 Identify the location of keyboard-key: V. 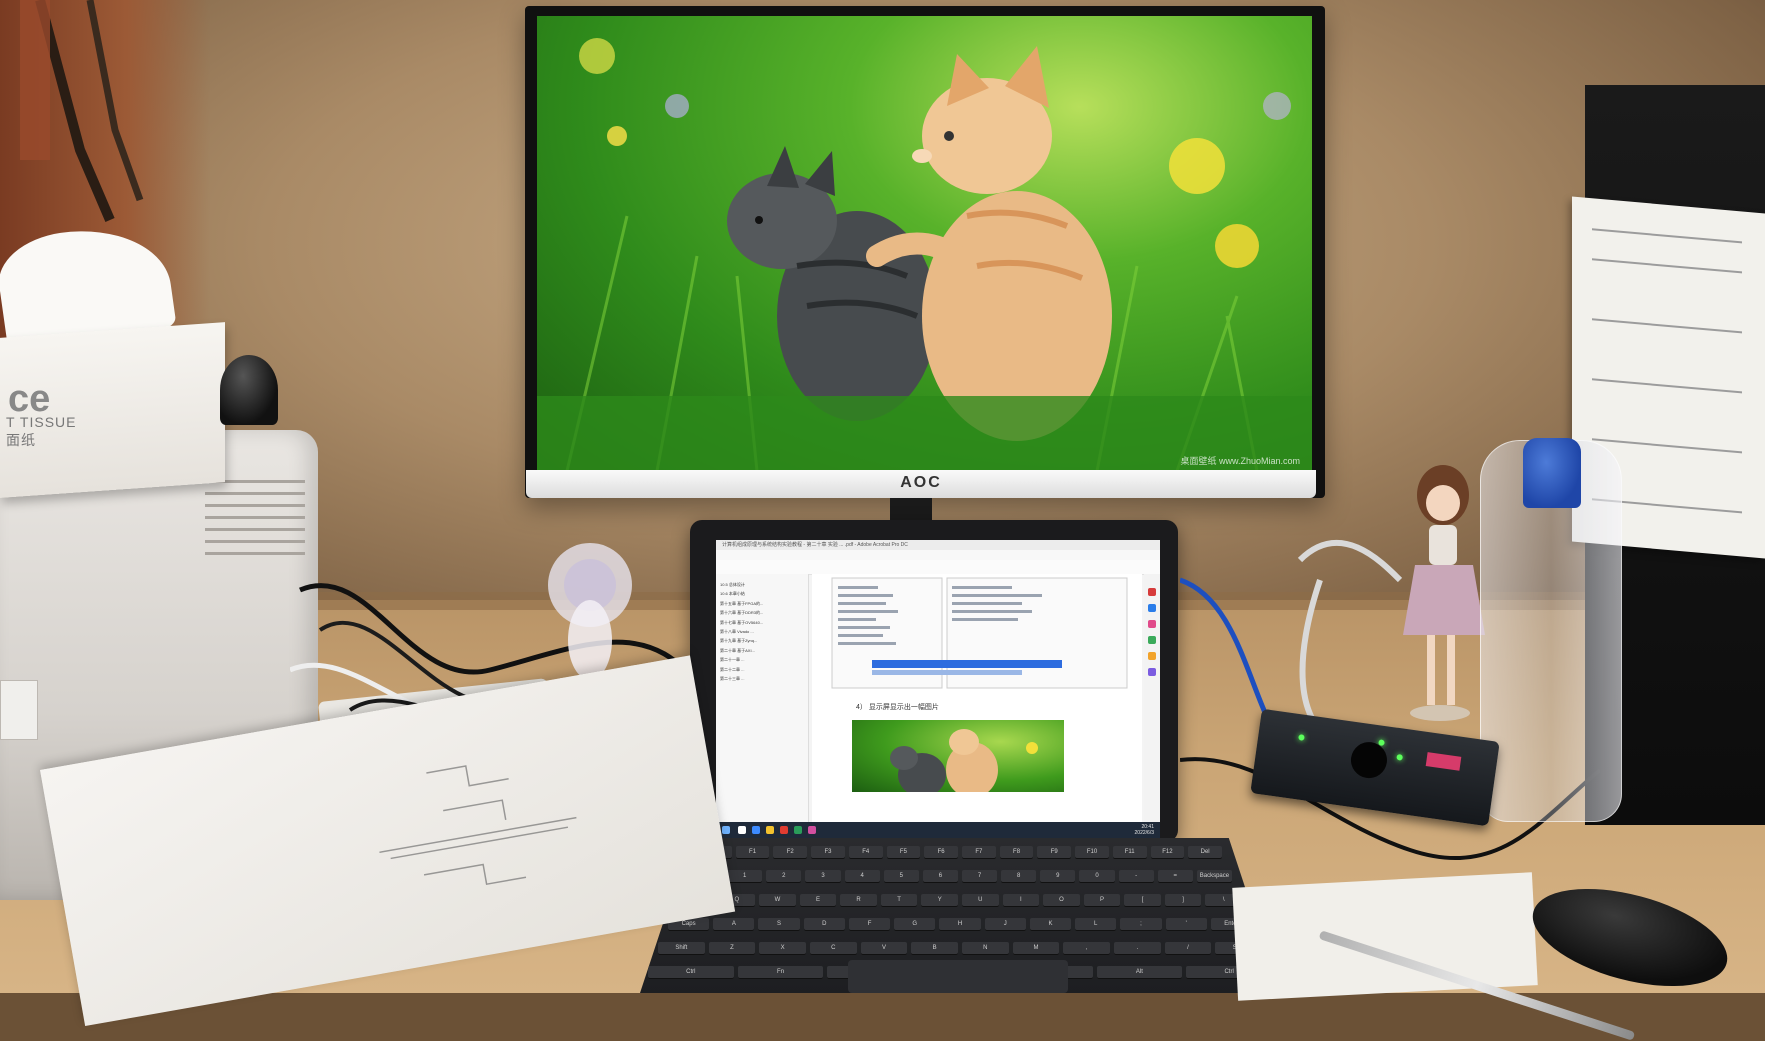
(884, 948).